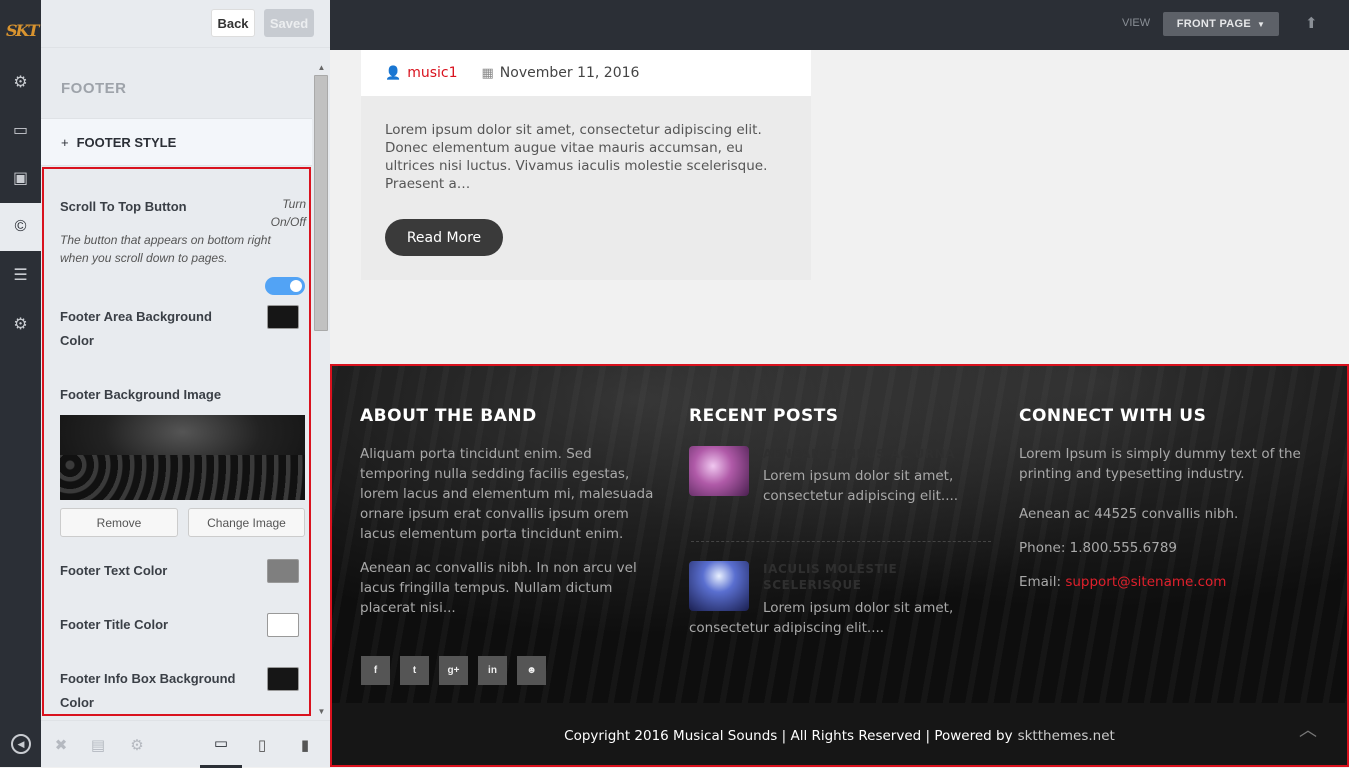 The height and width of the screenshot is (768, 1349). What do you see at coordinates (246, 522) in the screenshot?
I see `change-image-button: Change Image` at bounding box center [246, 522].